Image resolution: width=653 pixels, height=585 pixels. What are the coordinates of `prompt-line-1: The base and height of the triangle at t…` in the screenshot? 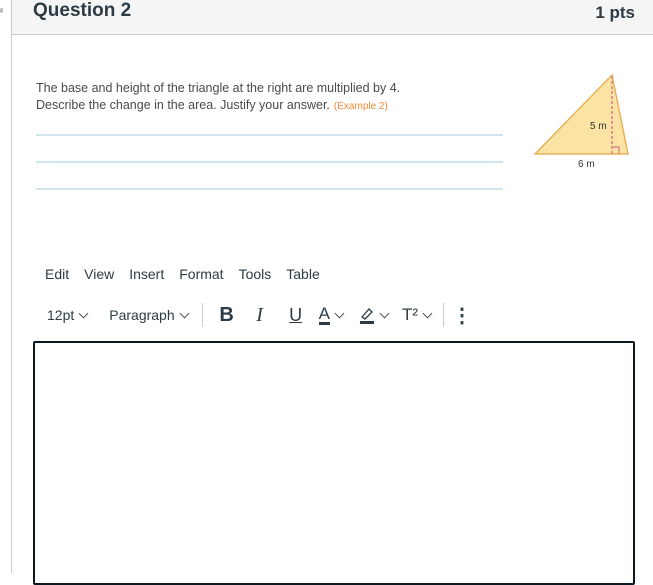 It's located at (218, 88).